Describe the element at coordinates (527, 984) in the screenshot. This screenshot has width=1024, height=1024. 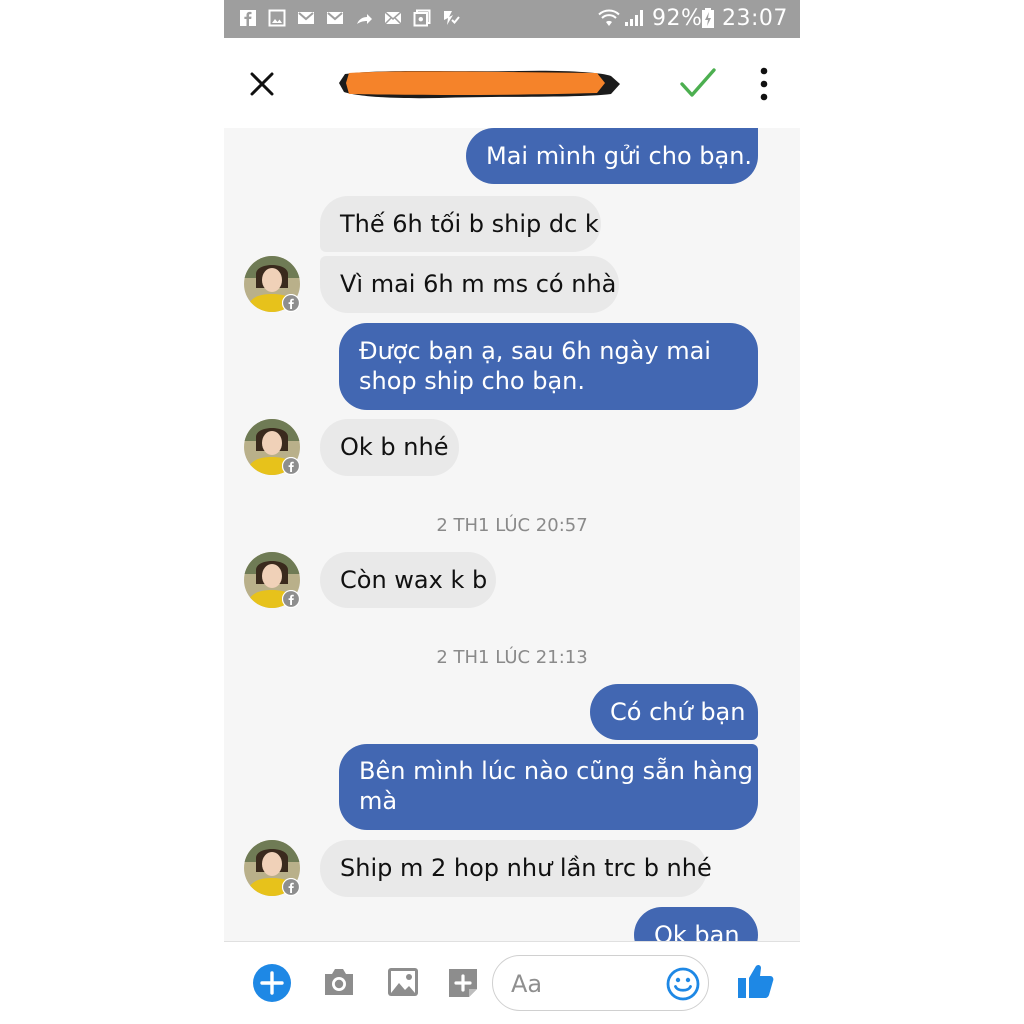
I see `input-placeholder: Aa` at that location.